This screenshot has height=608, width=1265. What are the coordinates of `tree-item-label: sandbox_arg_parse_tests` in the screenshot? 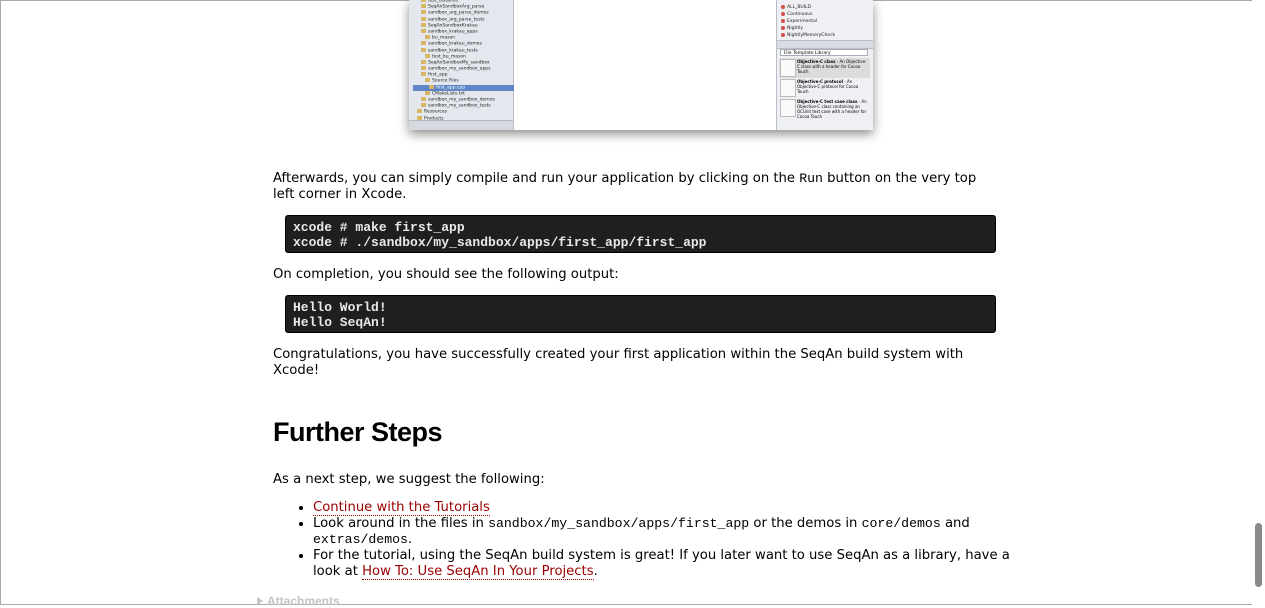 It's located at (456, 20).